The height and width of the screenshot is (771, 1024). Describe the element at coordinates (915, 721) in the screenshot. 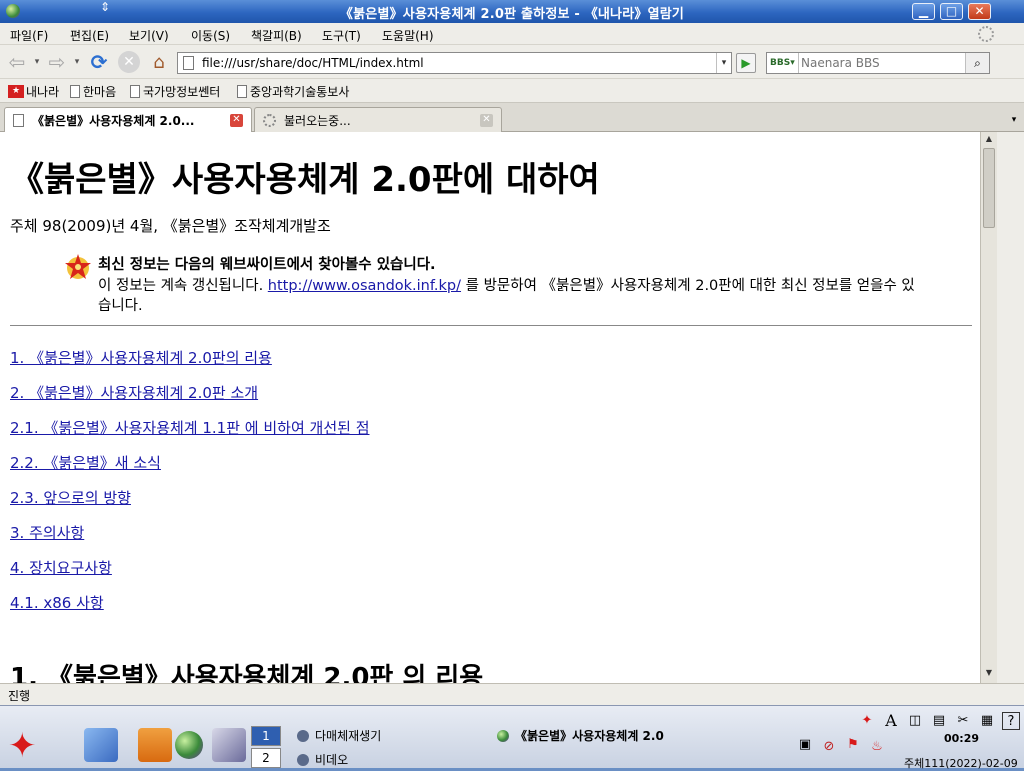

I see `window-icon: ◫` at that location.